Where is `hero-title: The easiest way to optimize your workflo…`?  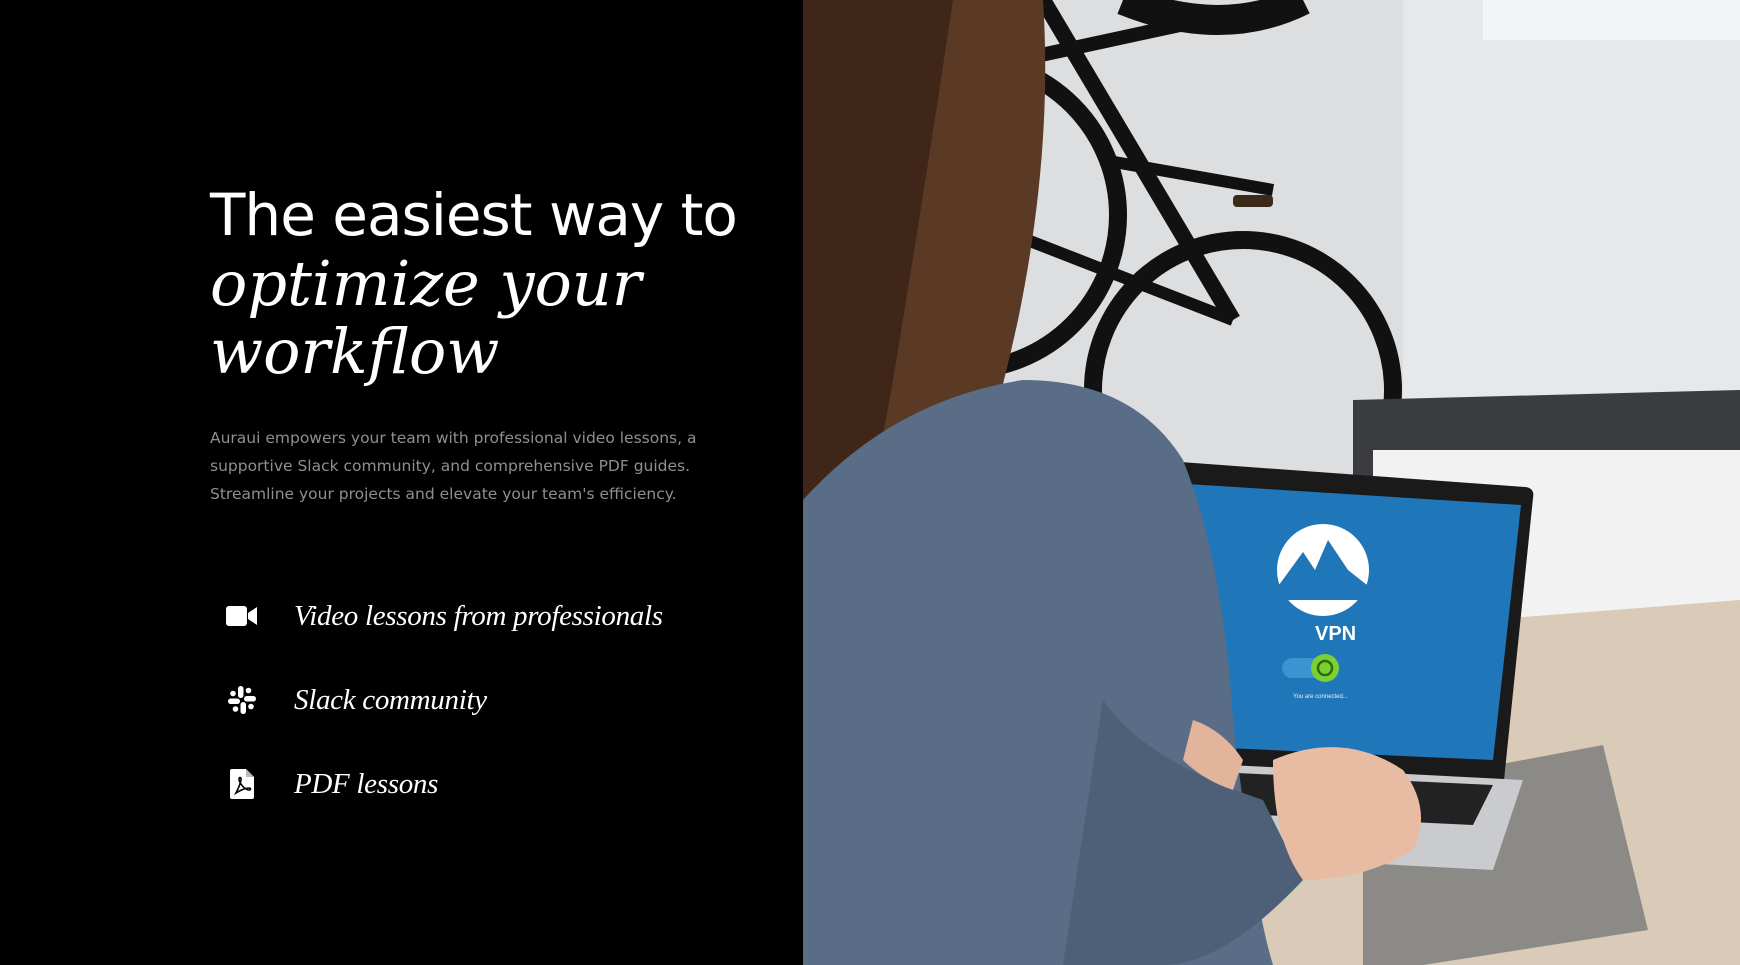 hero-title: The easiest way to optimize your workflo… is located at coordinates (490, 286).